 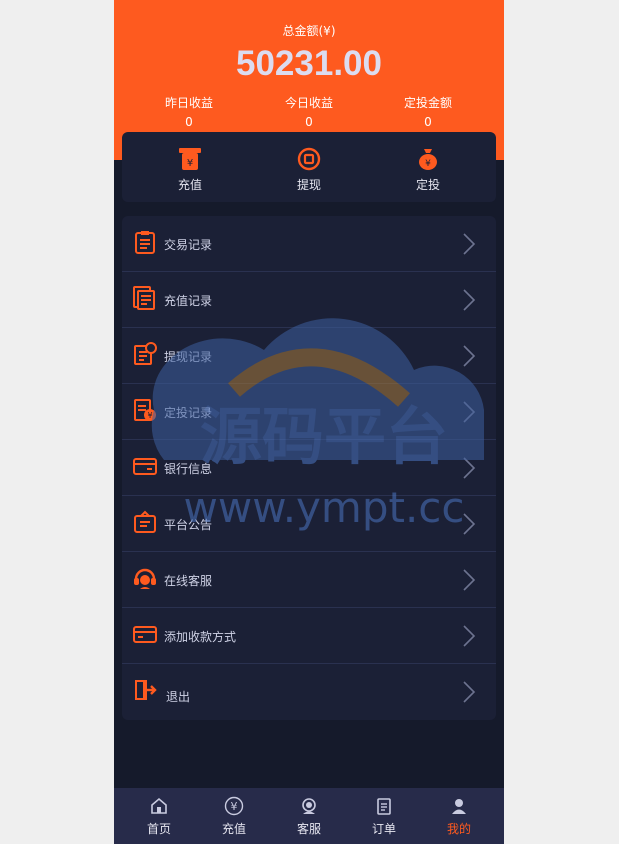 I want to click on bottom-tab-bar: 首页 ¥ 充值 客服 订单 我的, so click(x=309, y=816).